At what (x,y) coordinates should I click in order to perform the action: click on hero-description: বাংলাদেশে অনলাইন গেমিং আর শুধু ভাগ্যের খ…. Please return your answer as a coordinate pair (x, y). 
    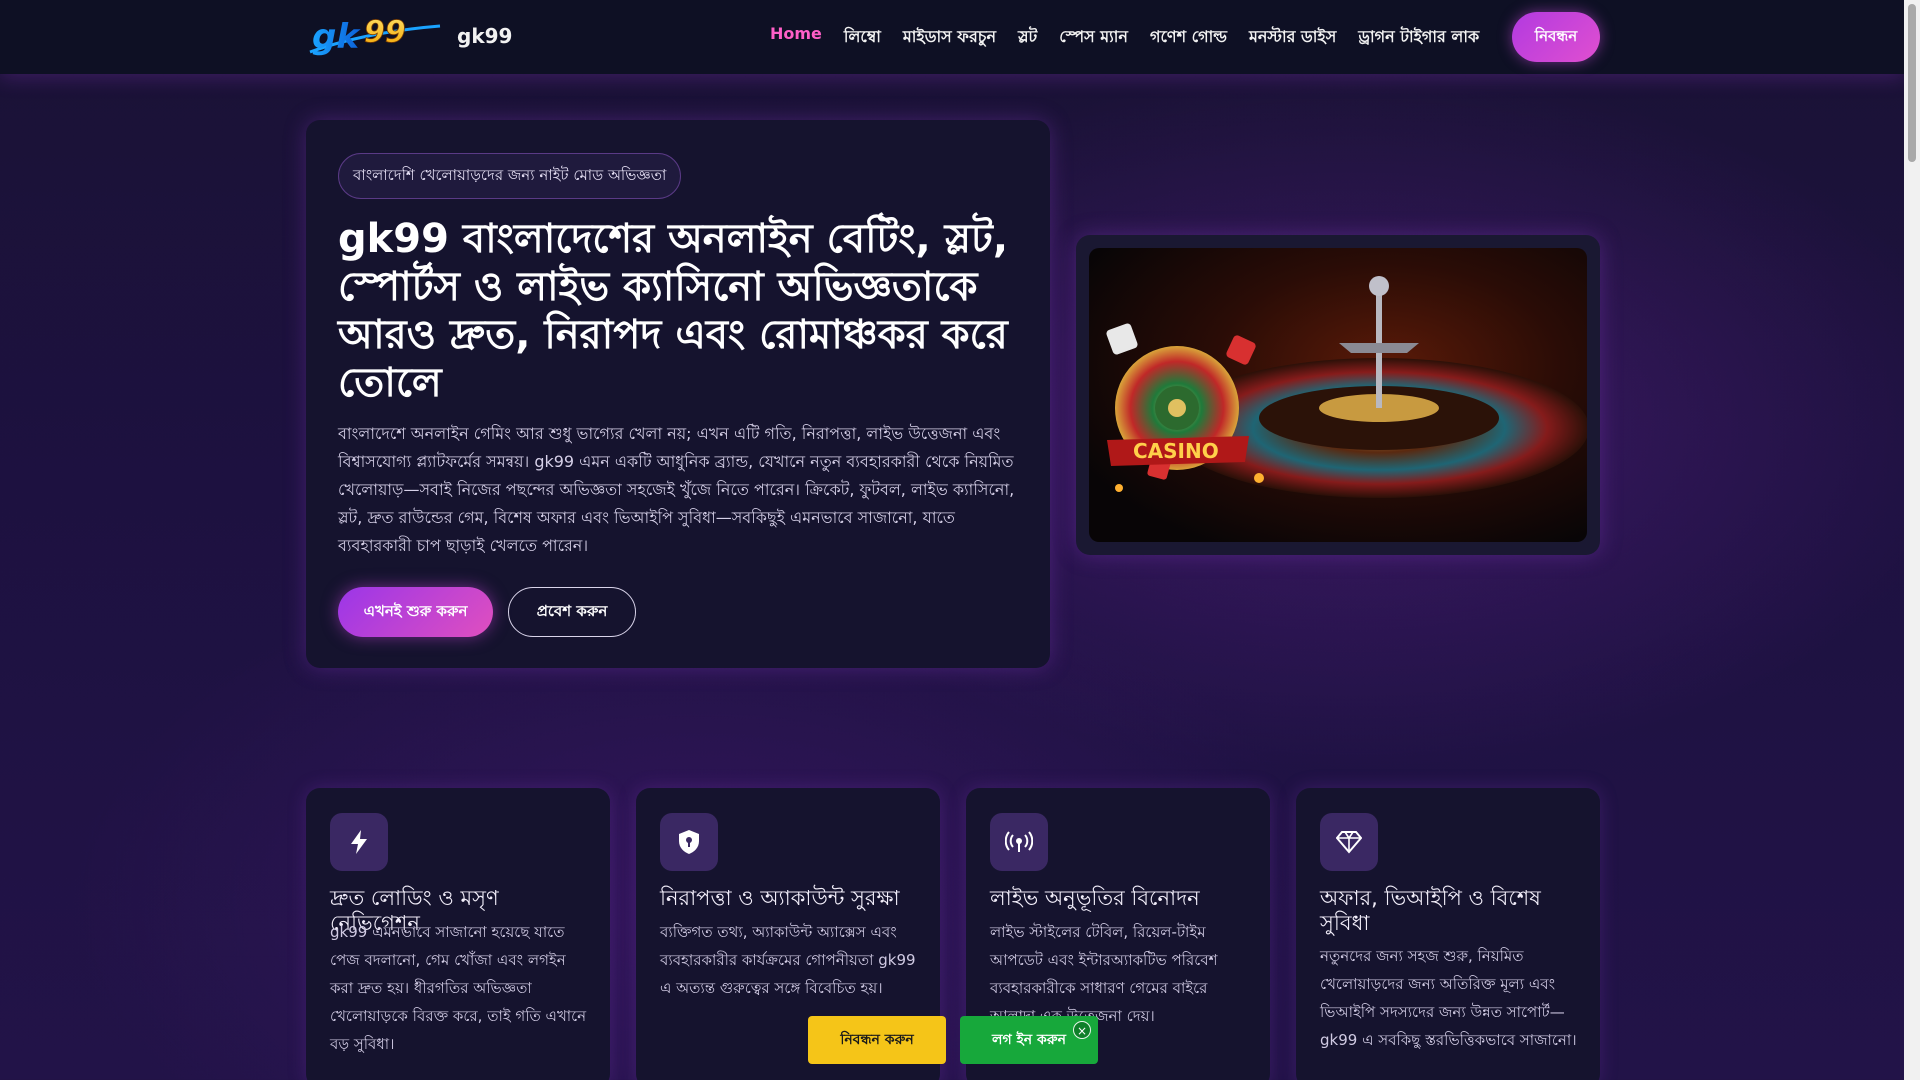
    Looking at the image, I should click on (676, 489).